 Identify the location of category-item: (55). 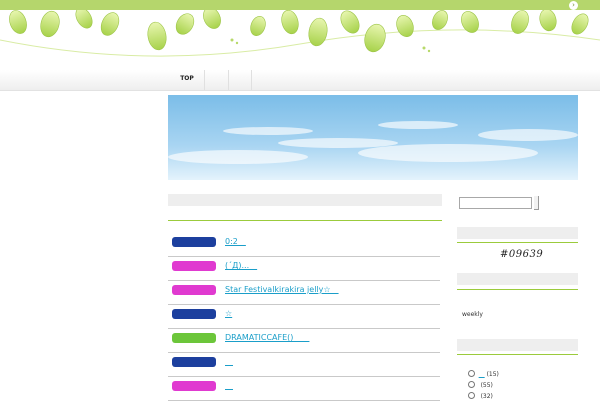
(479, 380).